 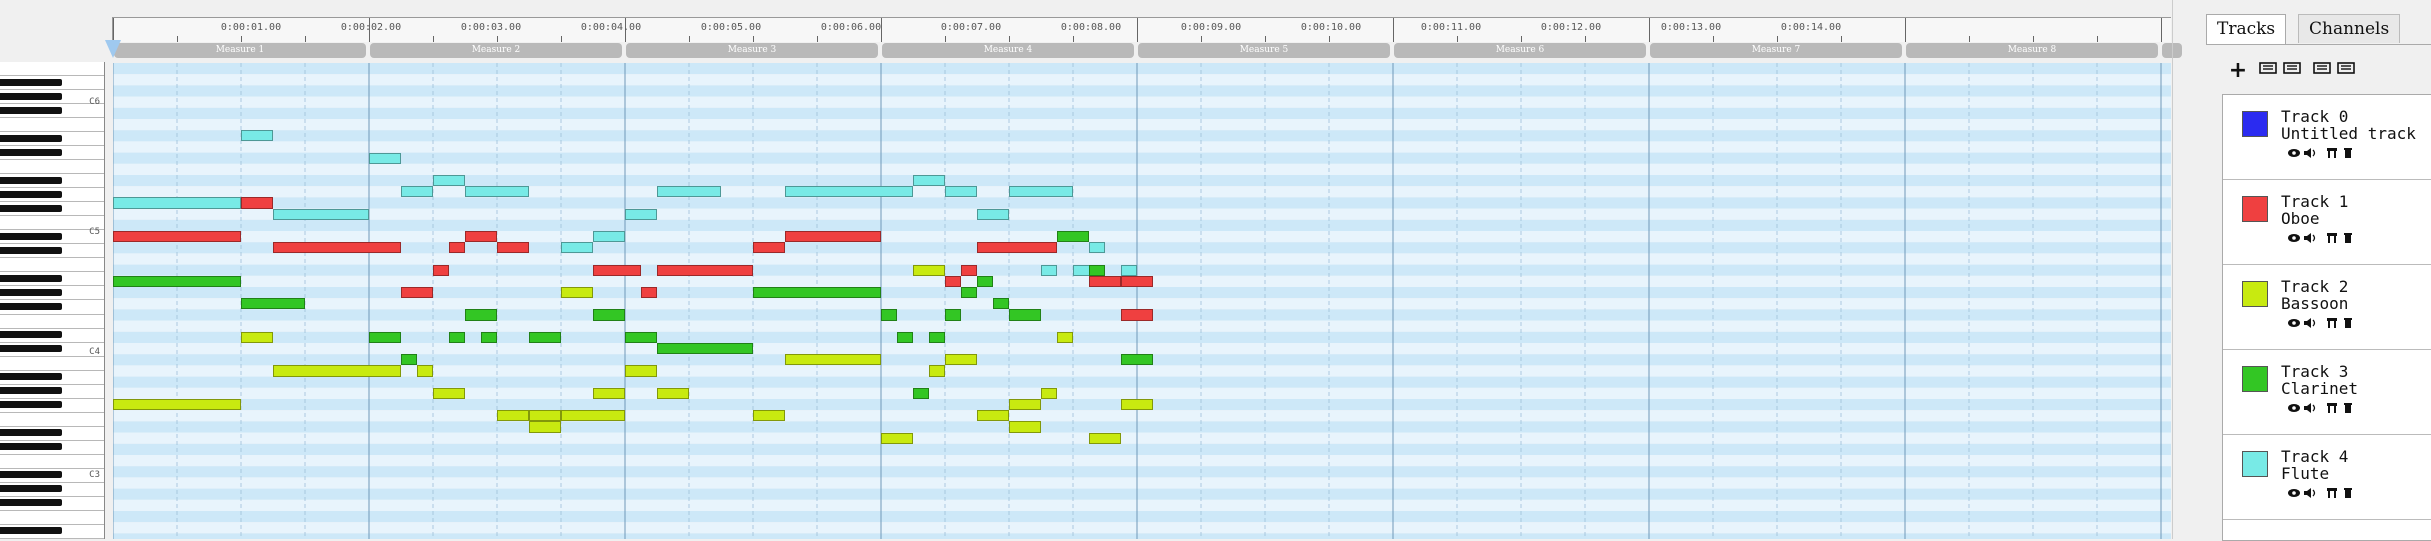 What do you see at coordinates (752, 50) in the screenshot?
I see `measure-label: Measure 3` at bounding box center [752, 50].